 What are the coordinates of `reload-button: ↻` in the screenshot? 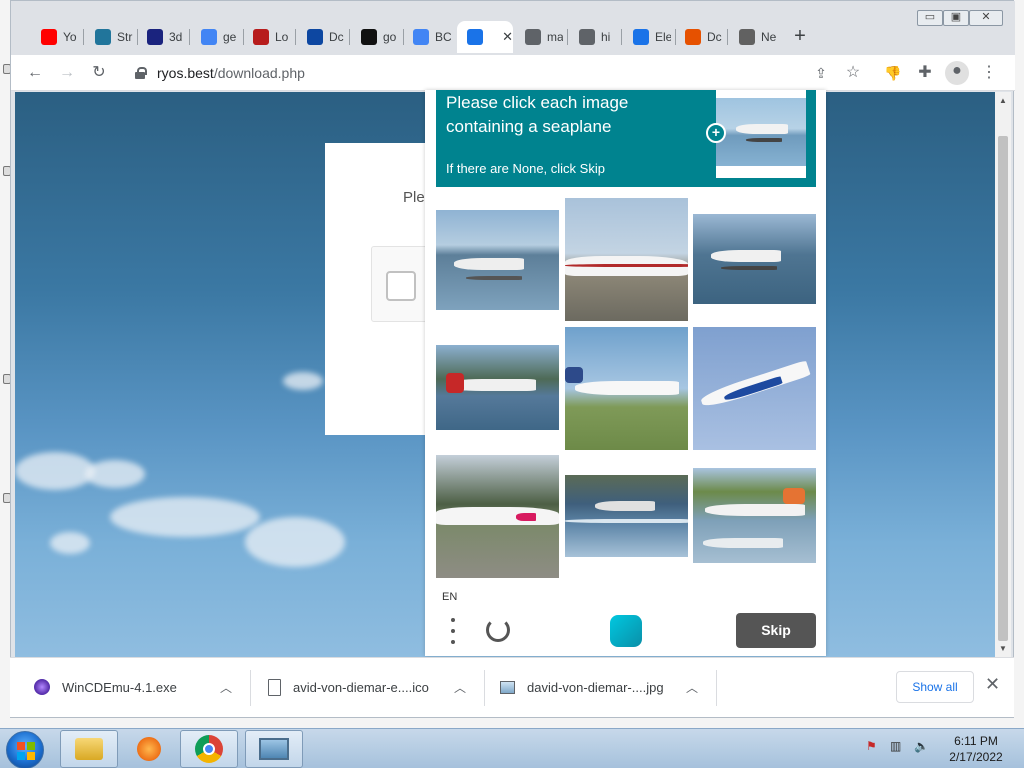 It's located at (99, 73).